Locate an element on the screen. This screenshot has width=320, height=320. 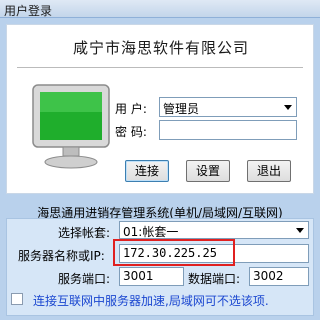
user-label: 用 户: is located at coordinates (131, 109).